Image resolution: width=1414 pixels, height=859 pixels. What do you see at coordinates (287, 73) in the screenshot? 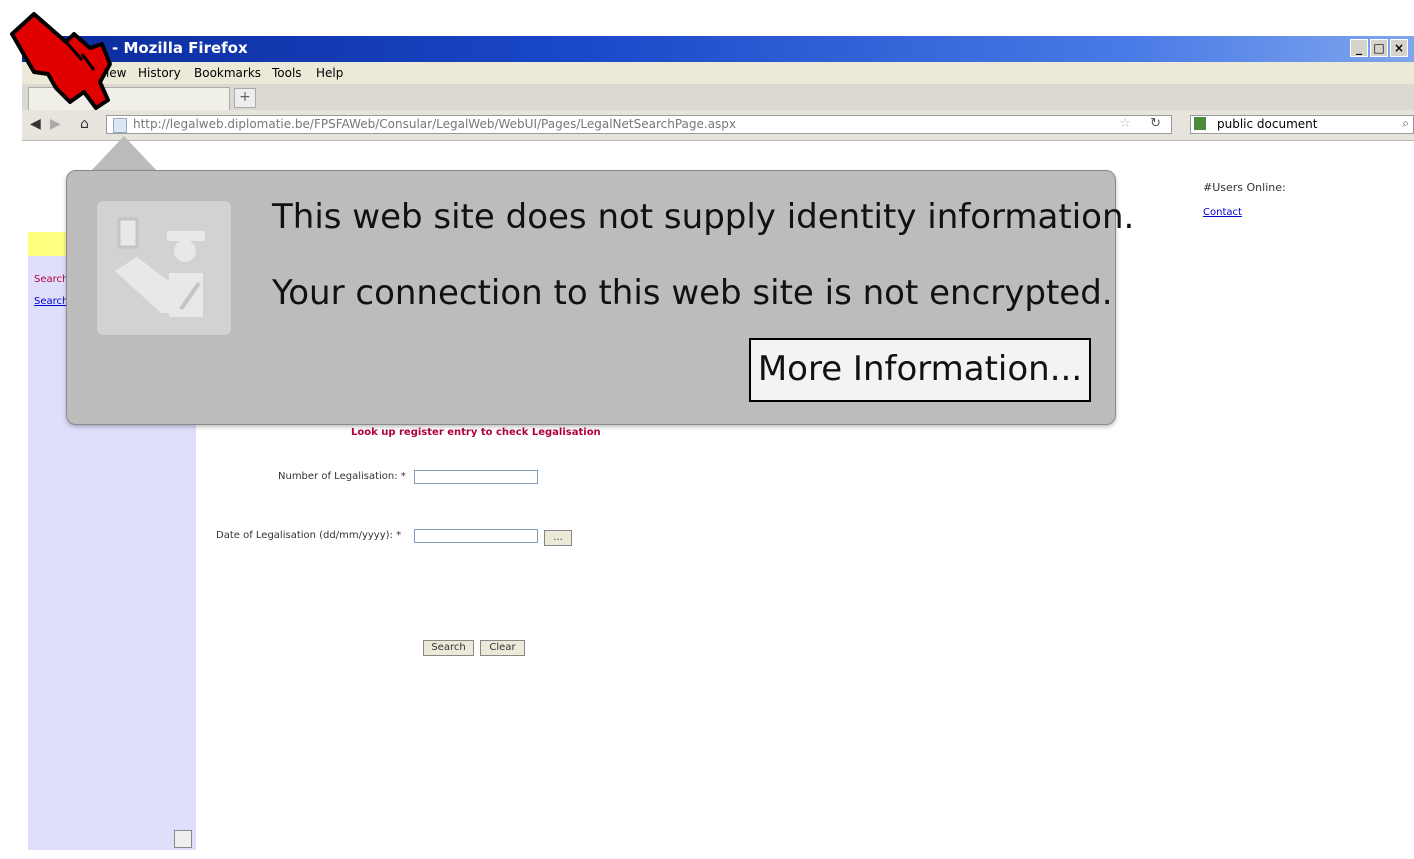
I see `menu-tools: Tools` at bounding box center [287, 73].